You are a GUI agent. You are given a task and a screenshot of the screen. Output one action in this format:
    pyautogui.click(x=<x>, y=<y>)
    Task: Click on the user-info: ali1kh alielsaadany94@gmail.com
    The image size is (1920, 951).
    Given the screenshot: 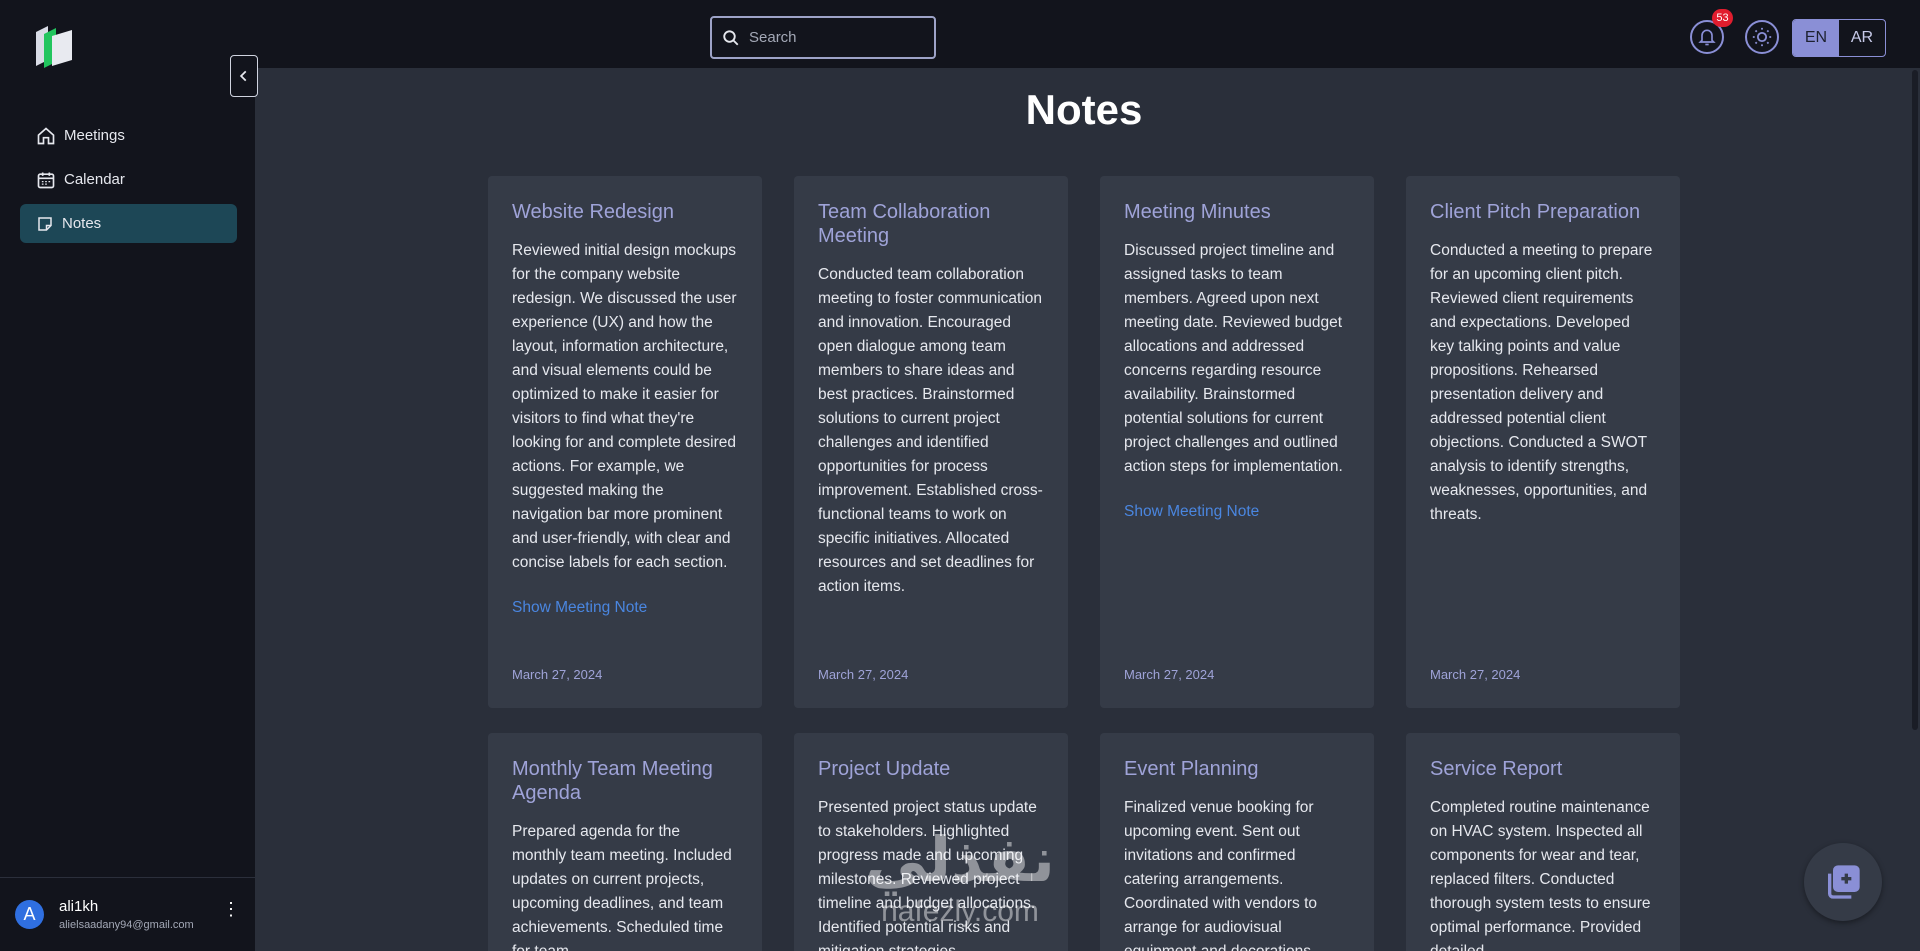 What is the action you would take?
    pyautogui.click(x=126, y=914)
    